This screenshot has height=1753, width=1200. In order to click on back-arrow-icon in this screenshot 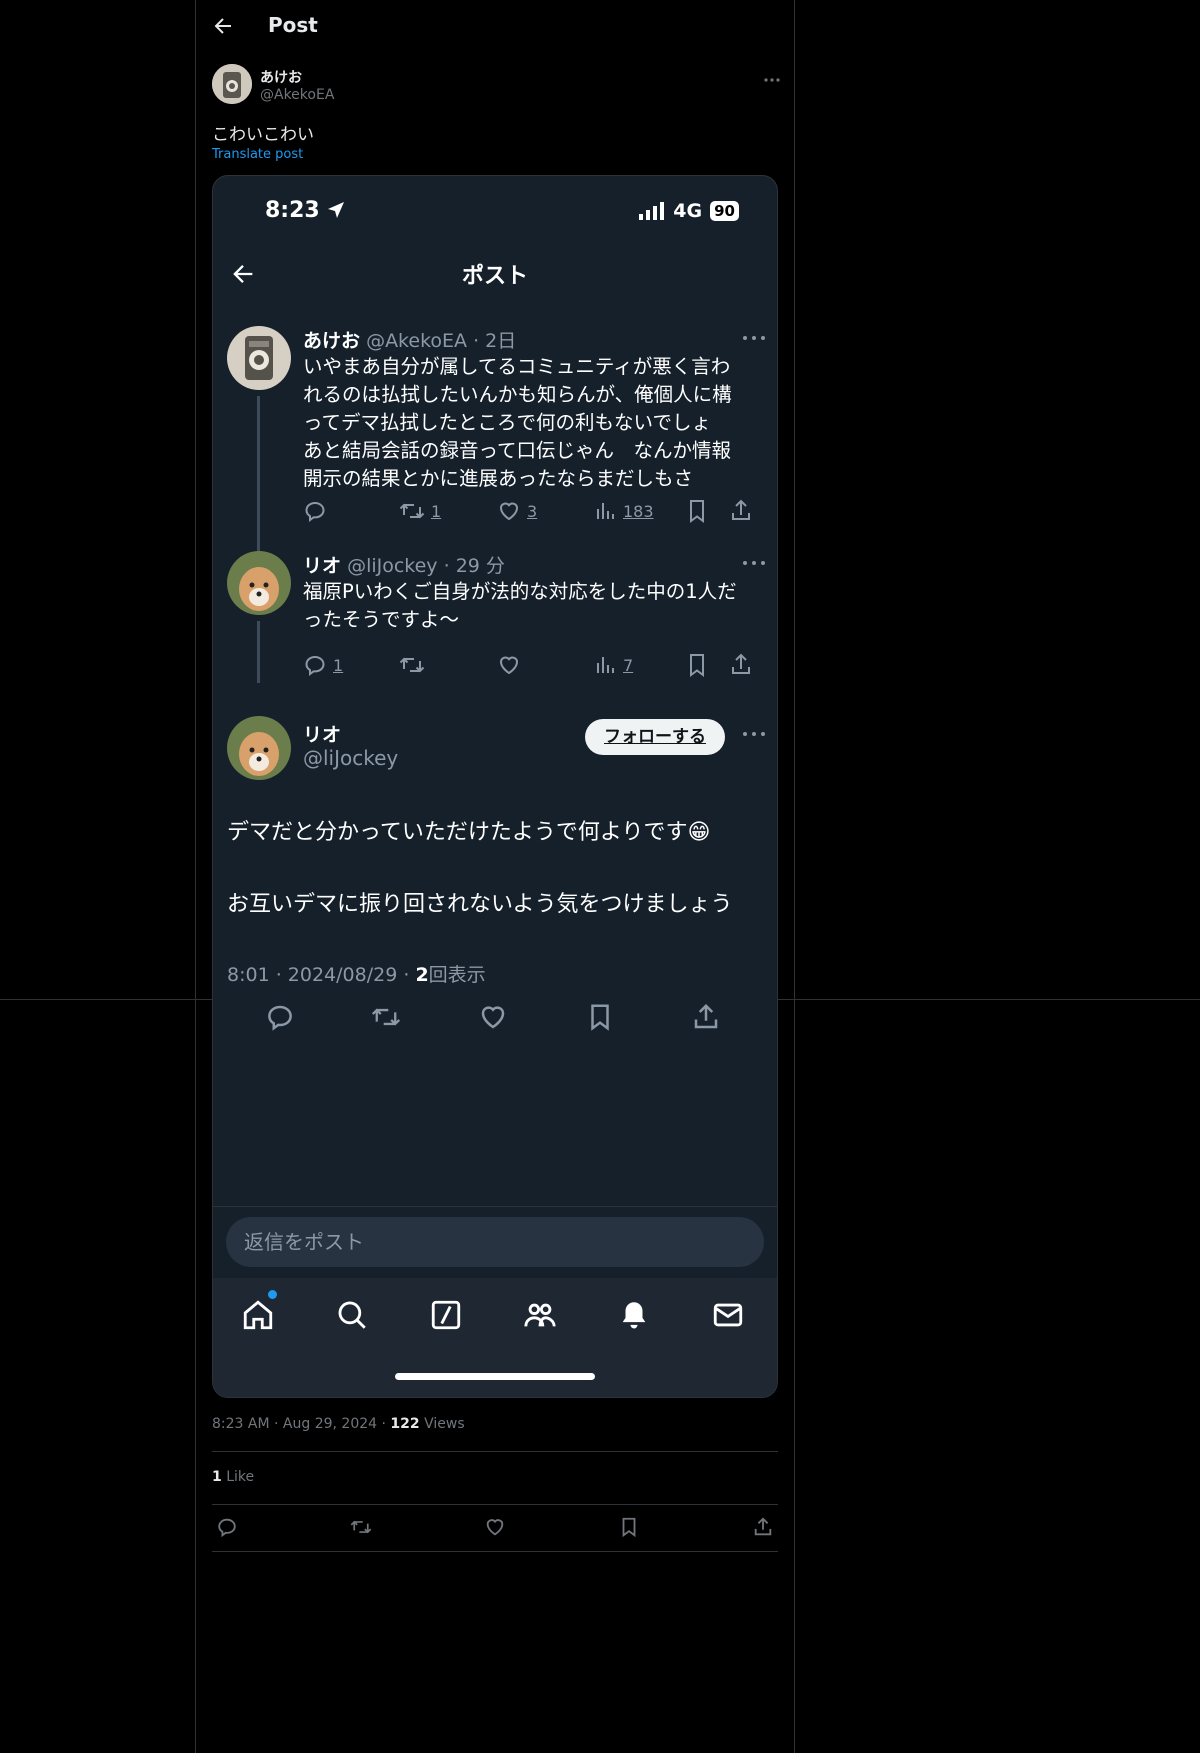, I will do `click(223, 26)`.